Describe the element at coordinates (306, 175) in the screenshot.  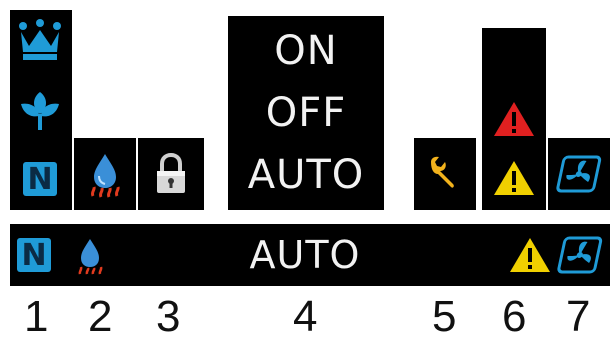
I see `mode-auto-label: AUTO` at that location.